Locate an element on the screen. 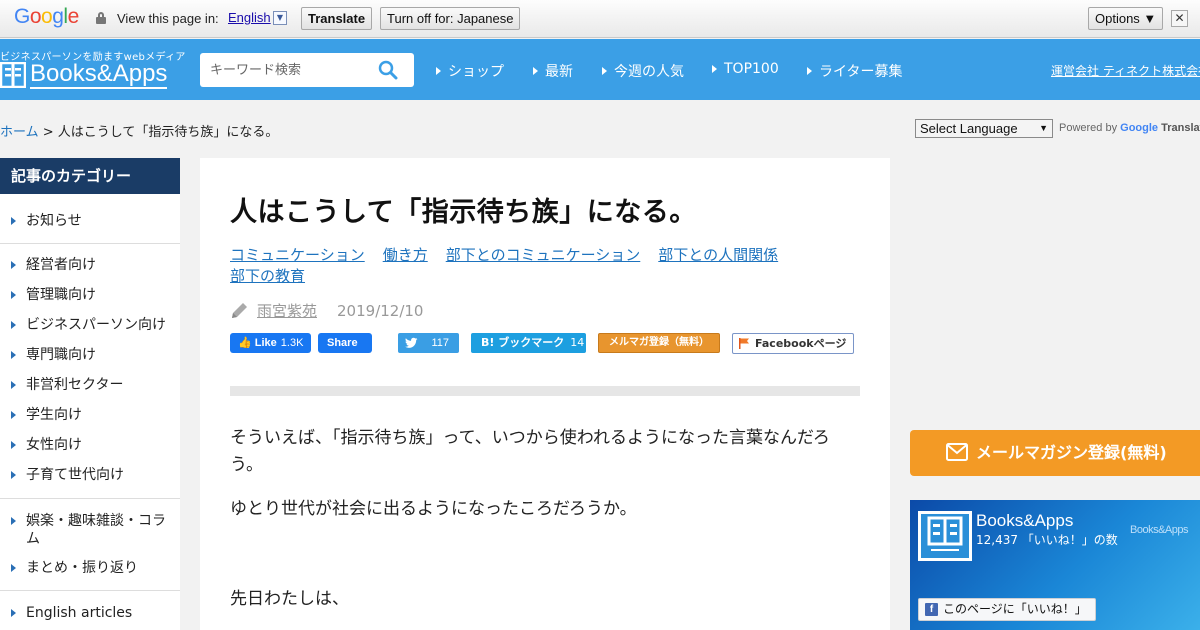  hatena-count: 14 is located at coordinates (577, 342).